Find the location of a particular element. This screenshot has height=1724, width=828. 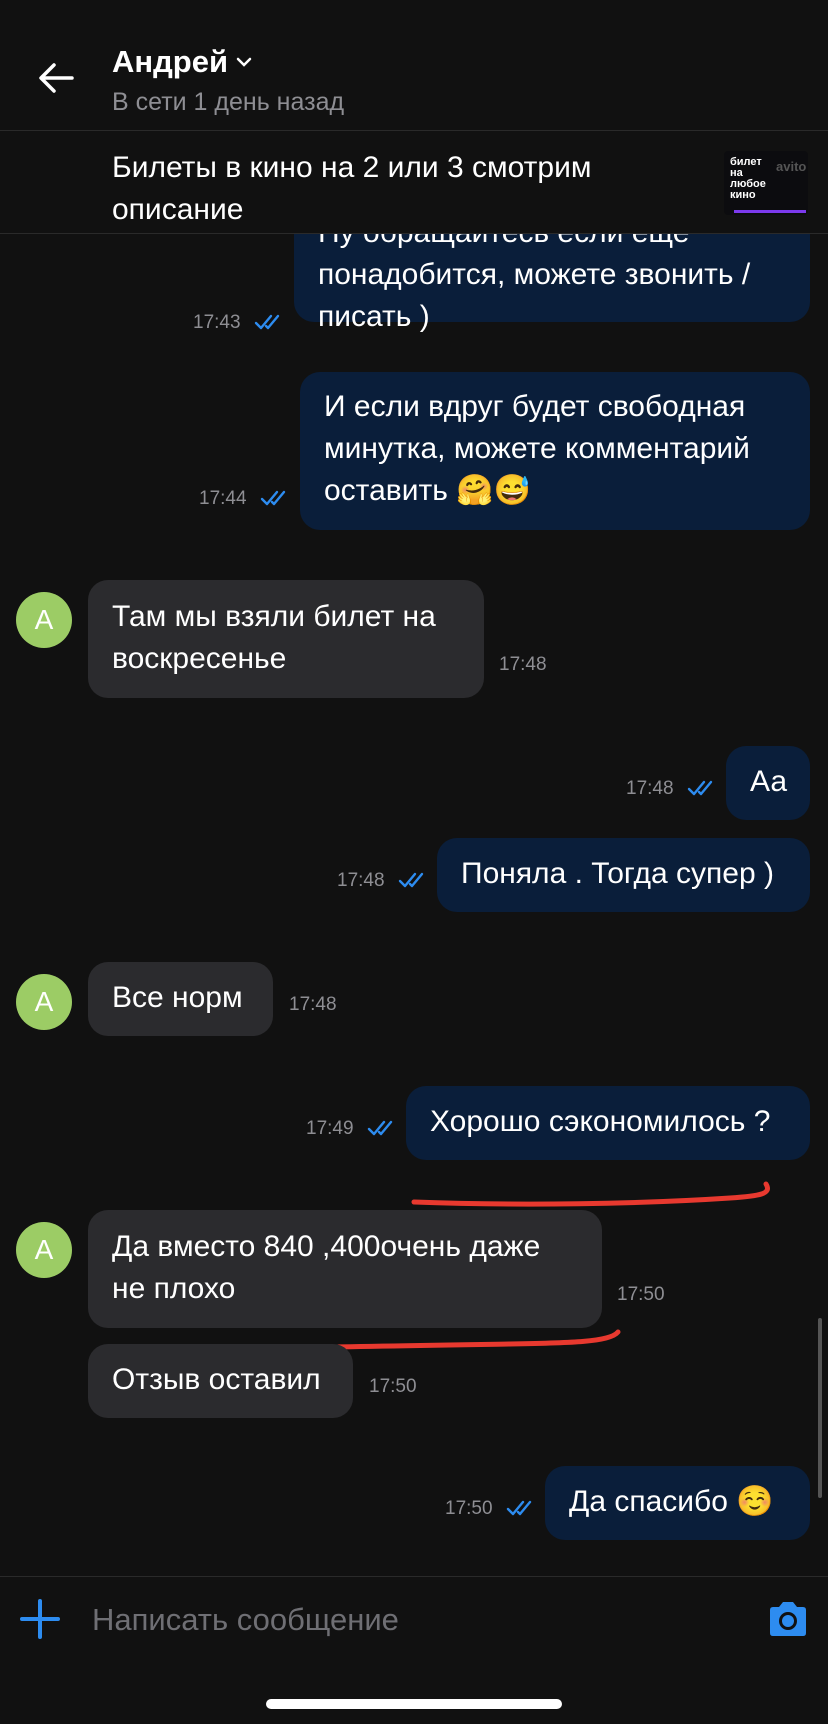

message-bubble-incoming: Отзыв оставил is located at coordinates (220, 1381).